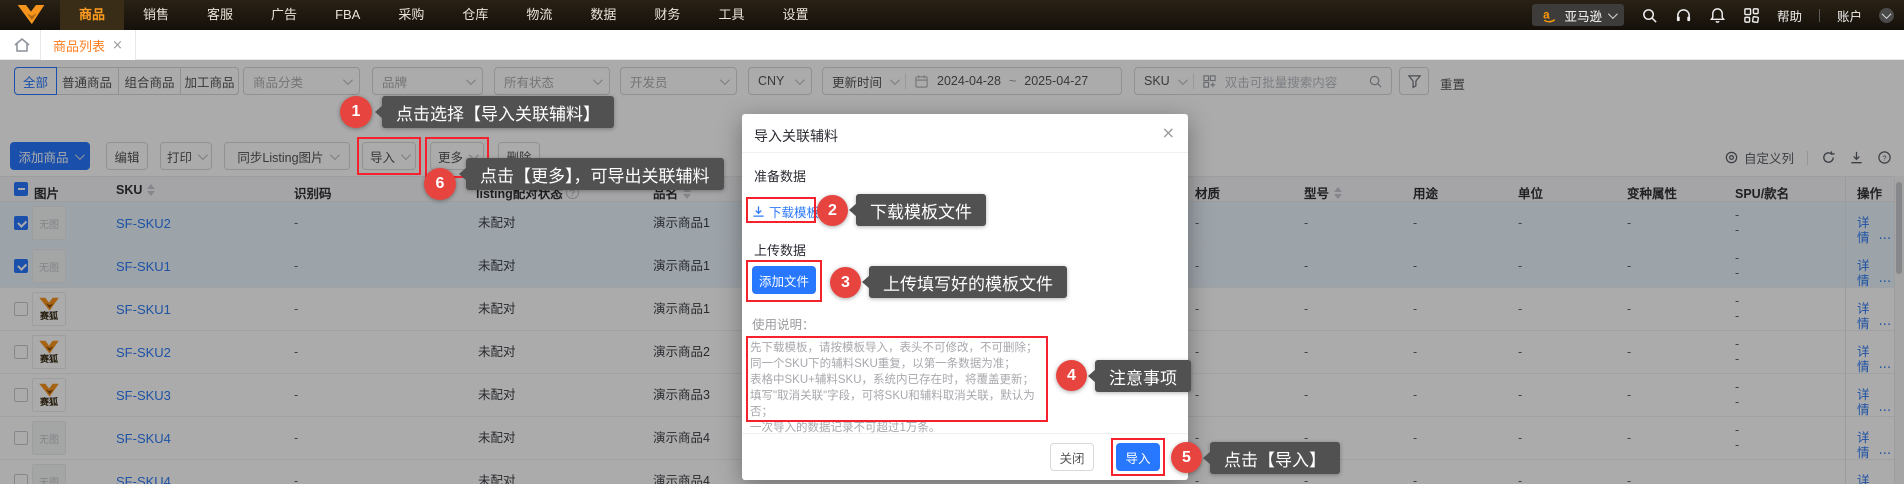  I want to click on nav-item-settings: 设置, so click(795, 15).